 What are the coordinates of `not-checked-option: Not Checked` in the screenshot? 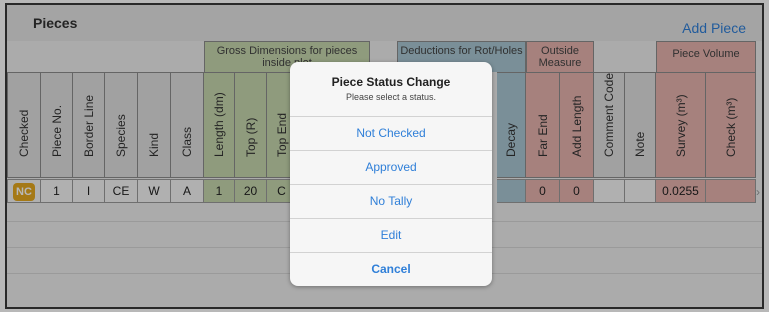 It's located at (391, 133).